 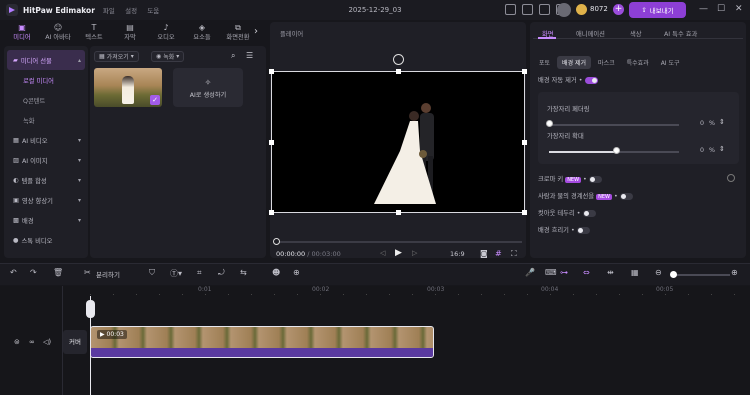 What do you see at coordinates (610, 272) in the screenshot?
I see `align-icon: ⇹` at bounding box center [610, 272].